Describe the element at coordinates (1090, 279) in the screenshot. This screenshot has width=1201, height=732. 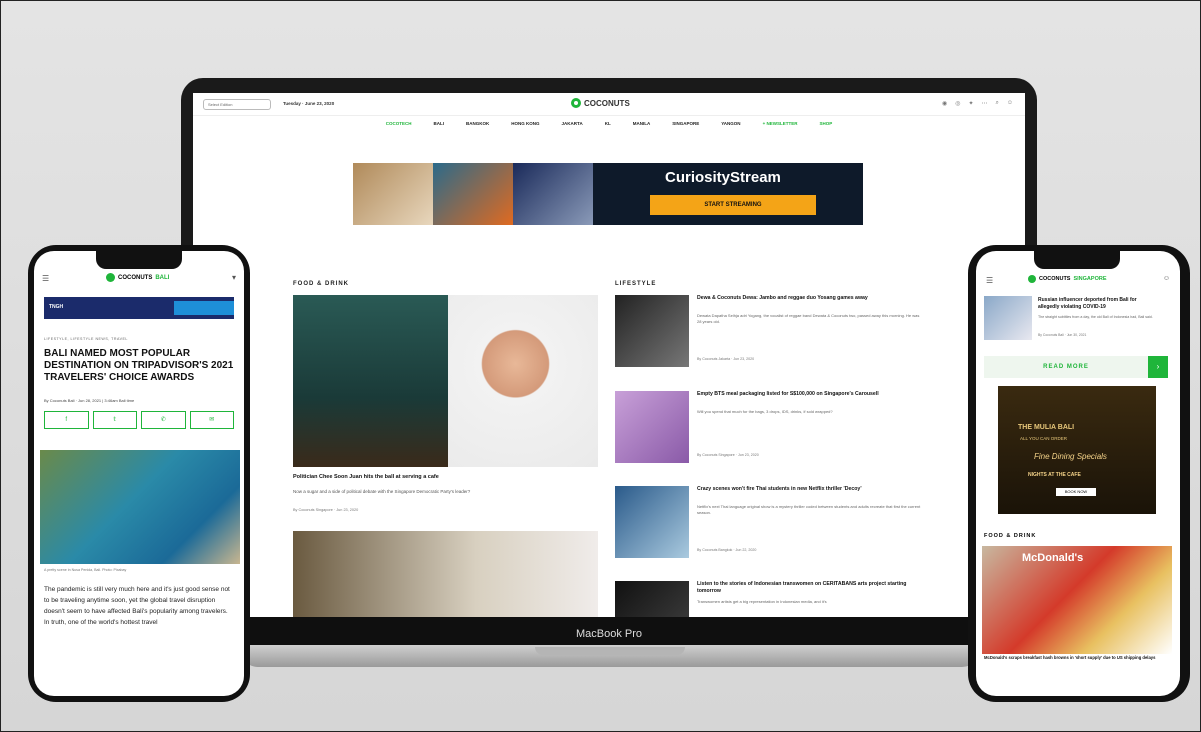
I see `edition-tag: SINGAPORE` at that location.